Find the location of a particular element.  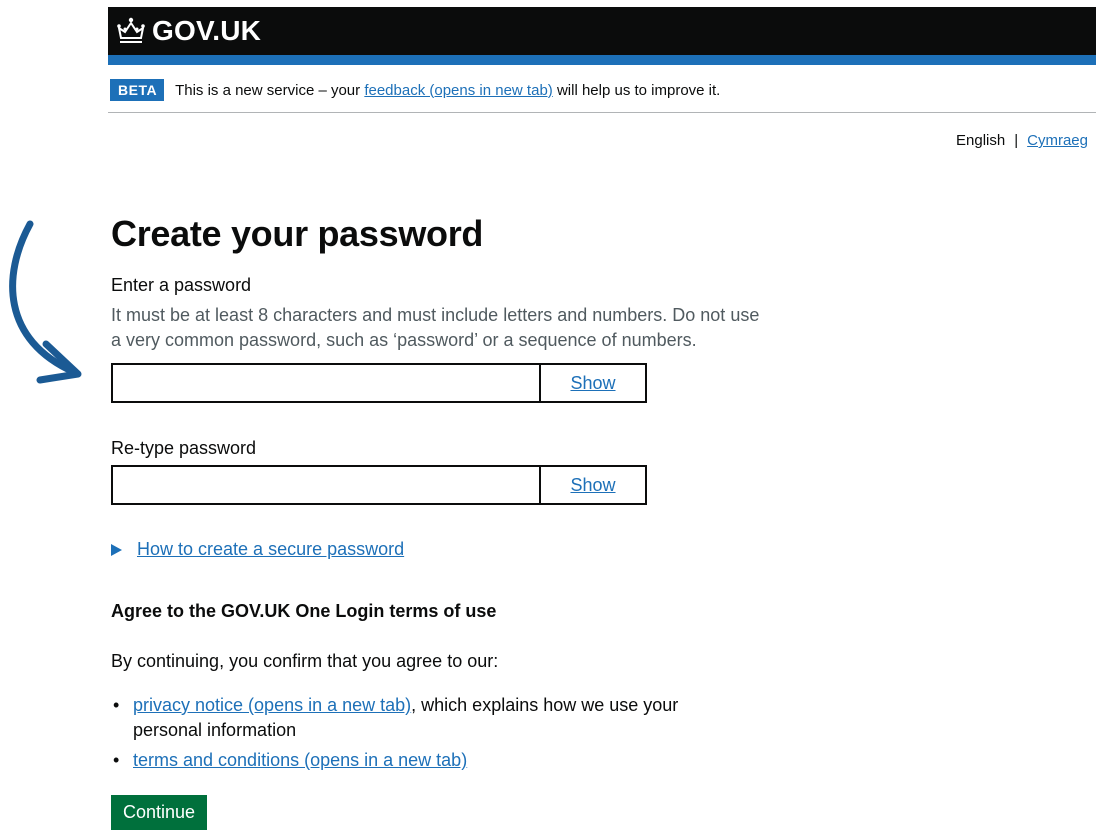

language-cymraeg-link: Cymraeg is located at coordinates (1057, 140).